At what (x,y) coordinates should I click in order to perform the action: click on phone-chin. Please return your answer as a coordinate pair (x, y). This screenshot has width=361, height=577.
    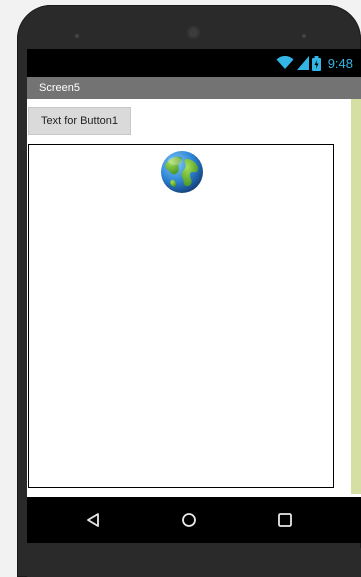
    Looking at the image, I should click on (194, 562).